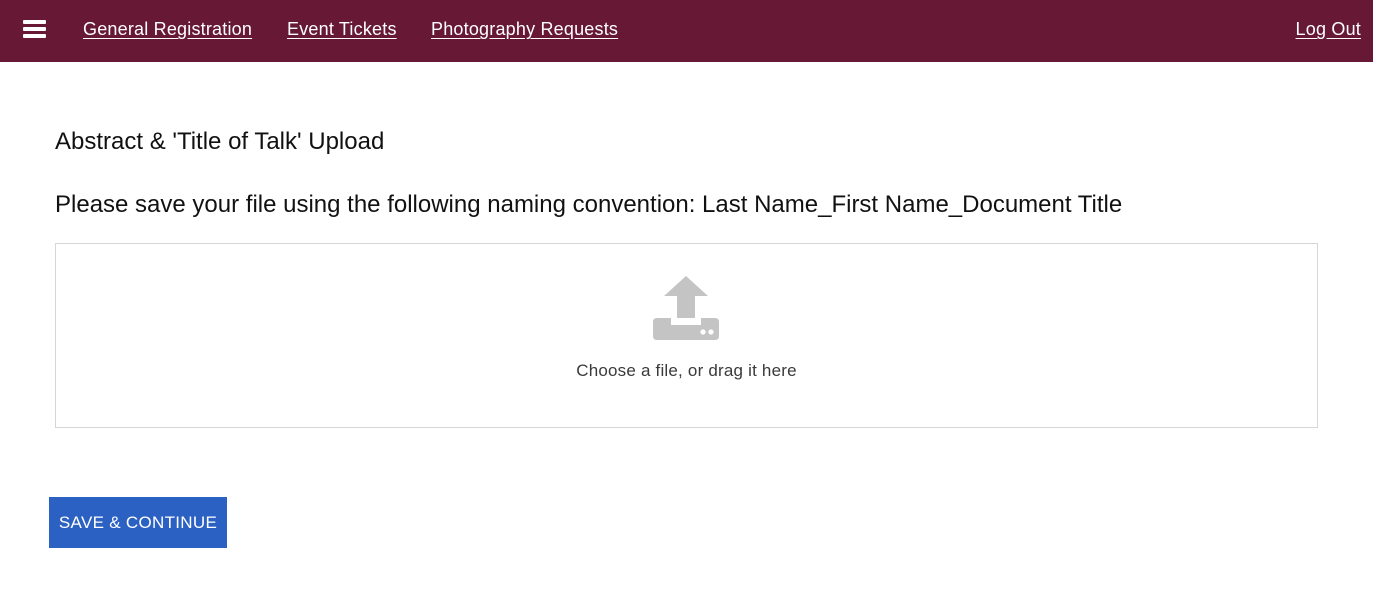 This screenshot has height=597, width=1373. I want to click on nav-link-general-registration: General Registration, so click(167, 29).